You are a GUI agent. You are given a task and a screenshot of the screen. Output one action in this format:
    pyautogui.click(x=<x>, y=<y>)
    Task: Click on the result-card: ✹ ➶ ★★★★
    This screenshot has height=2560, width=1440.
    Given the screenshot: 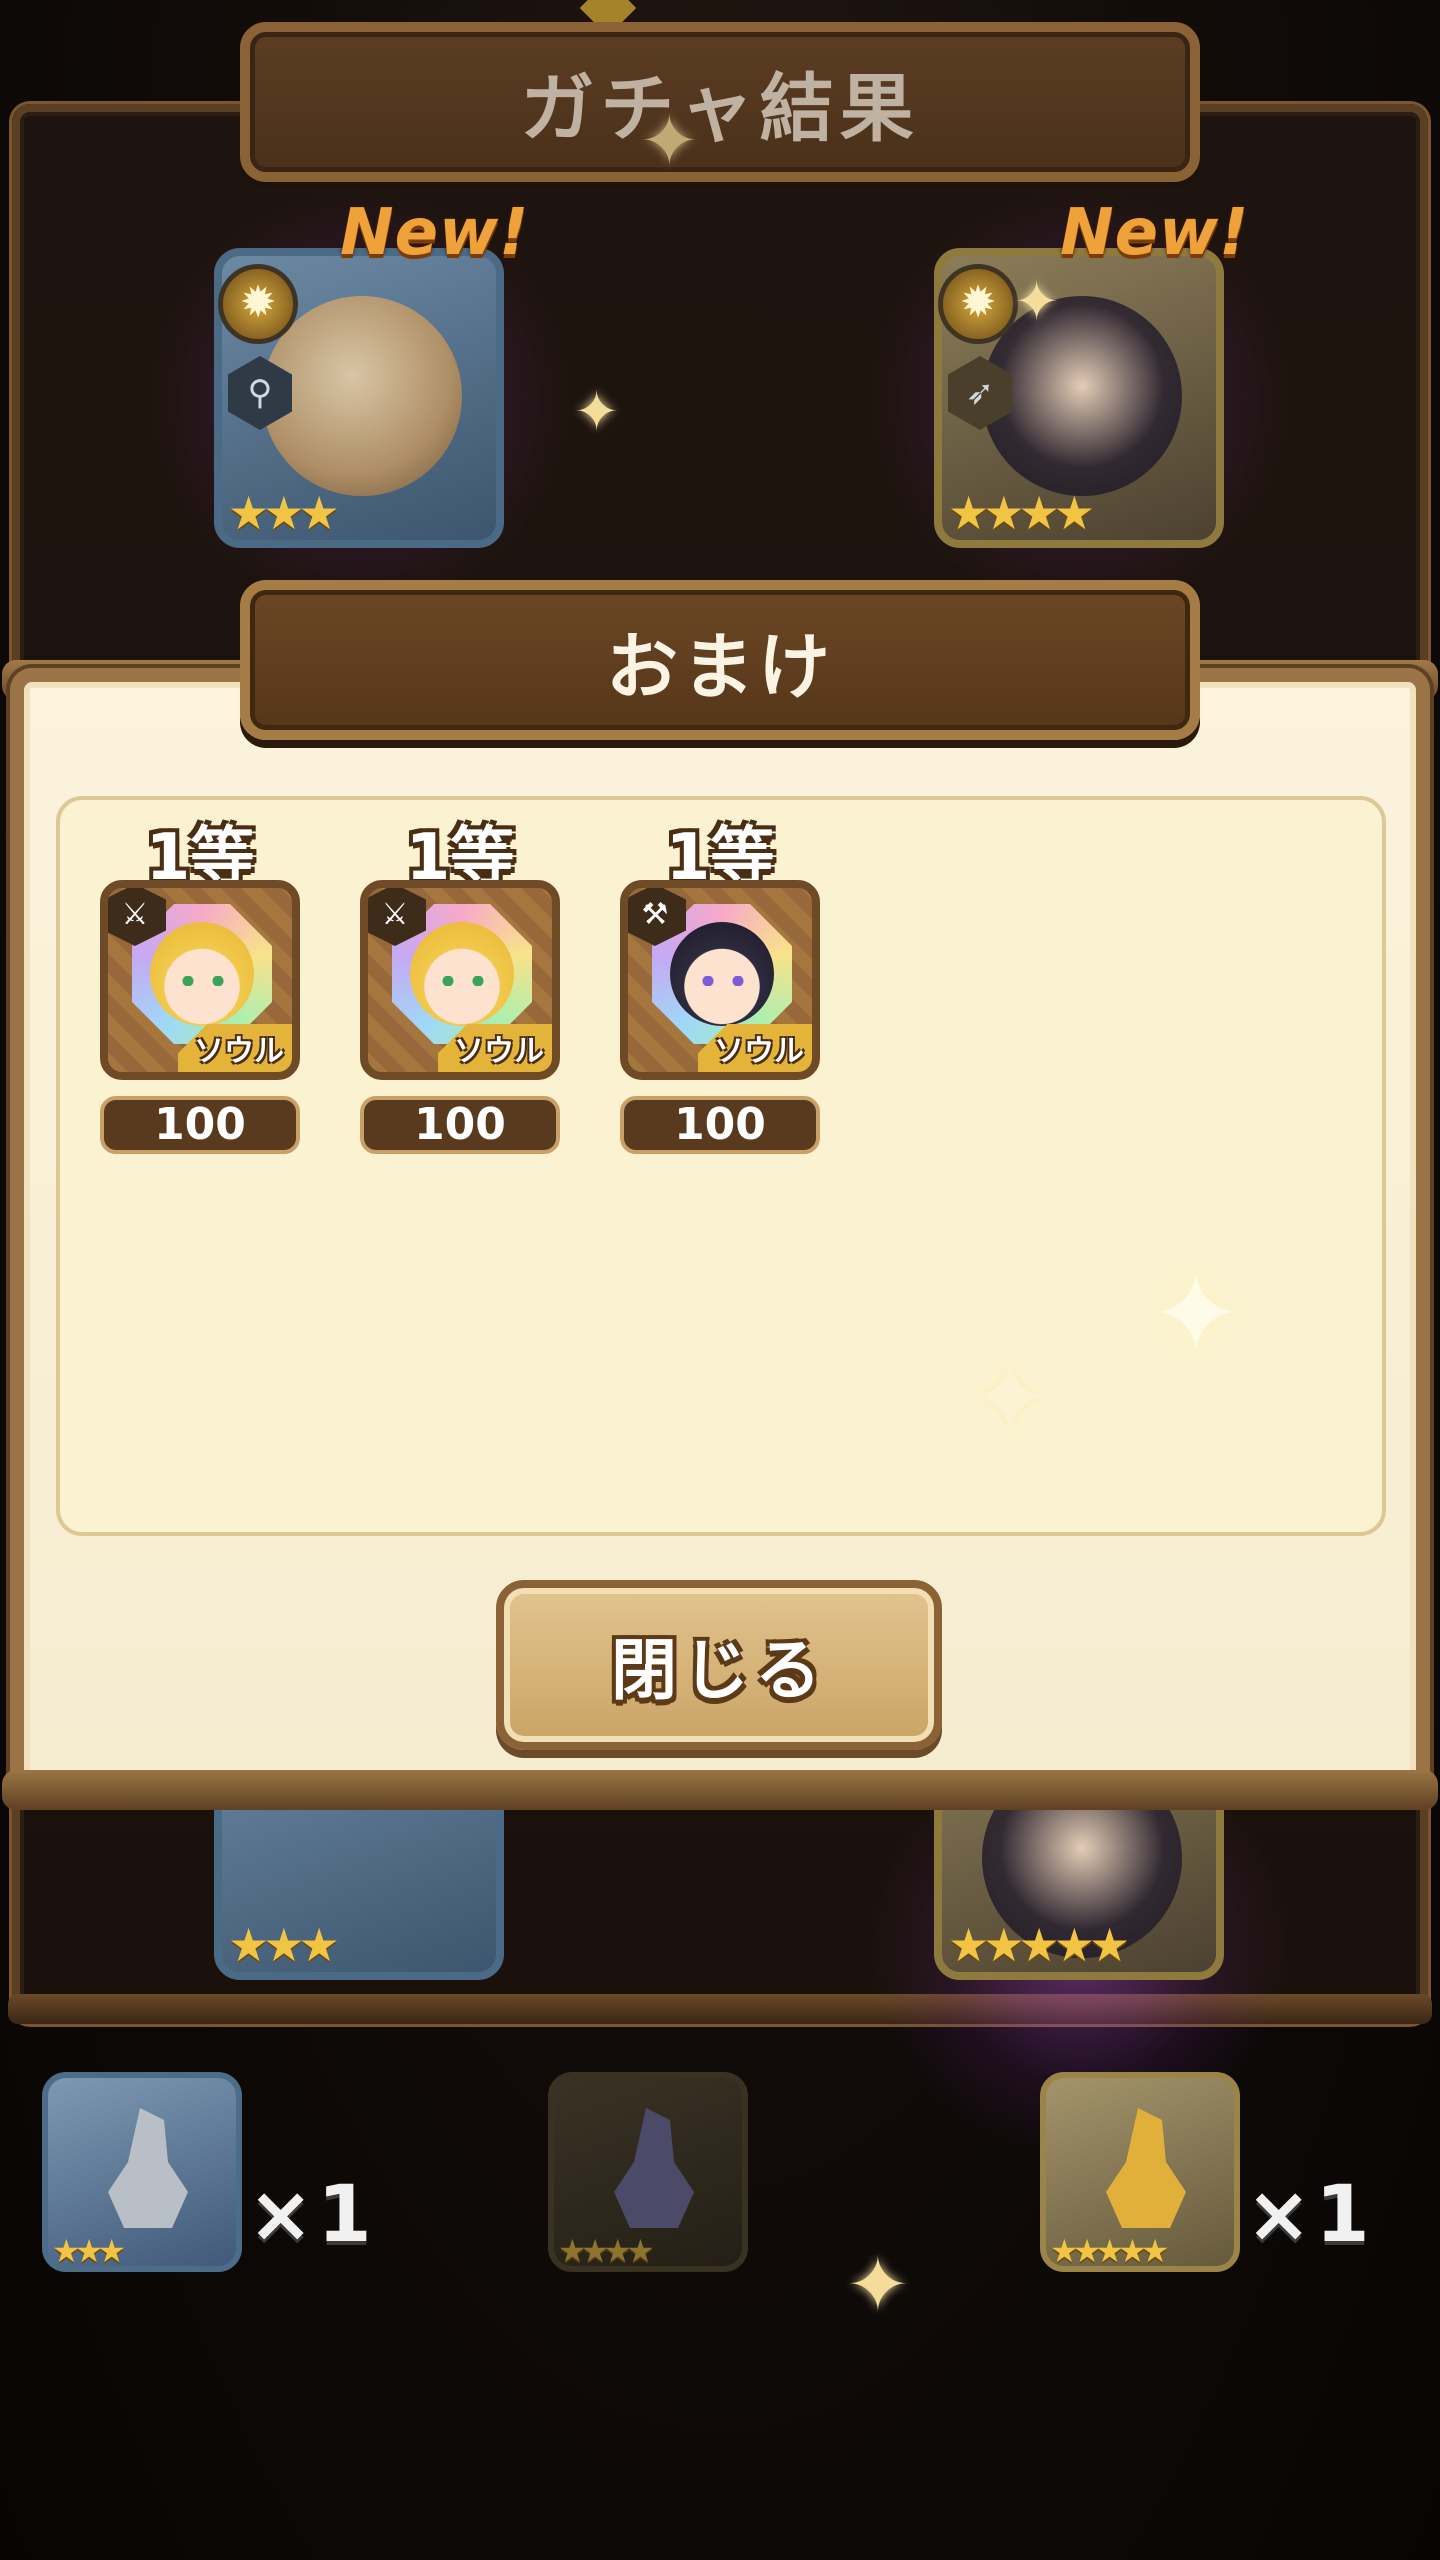 What is the action you would take?
    pyautogui.click(x=1079, y=398)
    